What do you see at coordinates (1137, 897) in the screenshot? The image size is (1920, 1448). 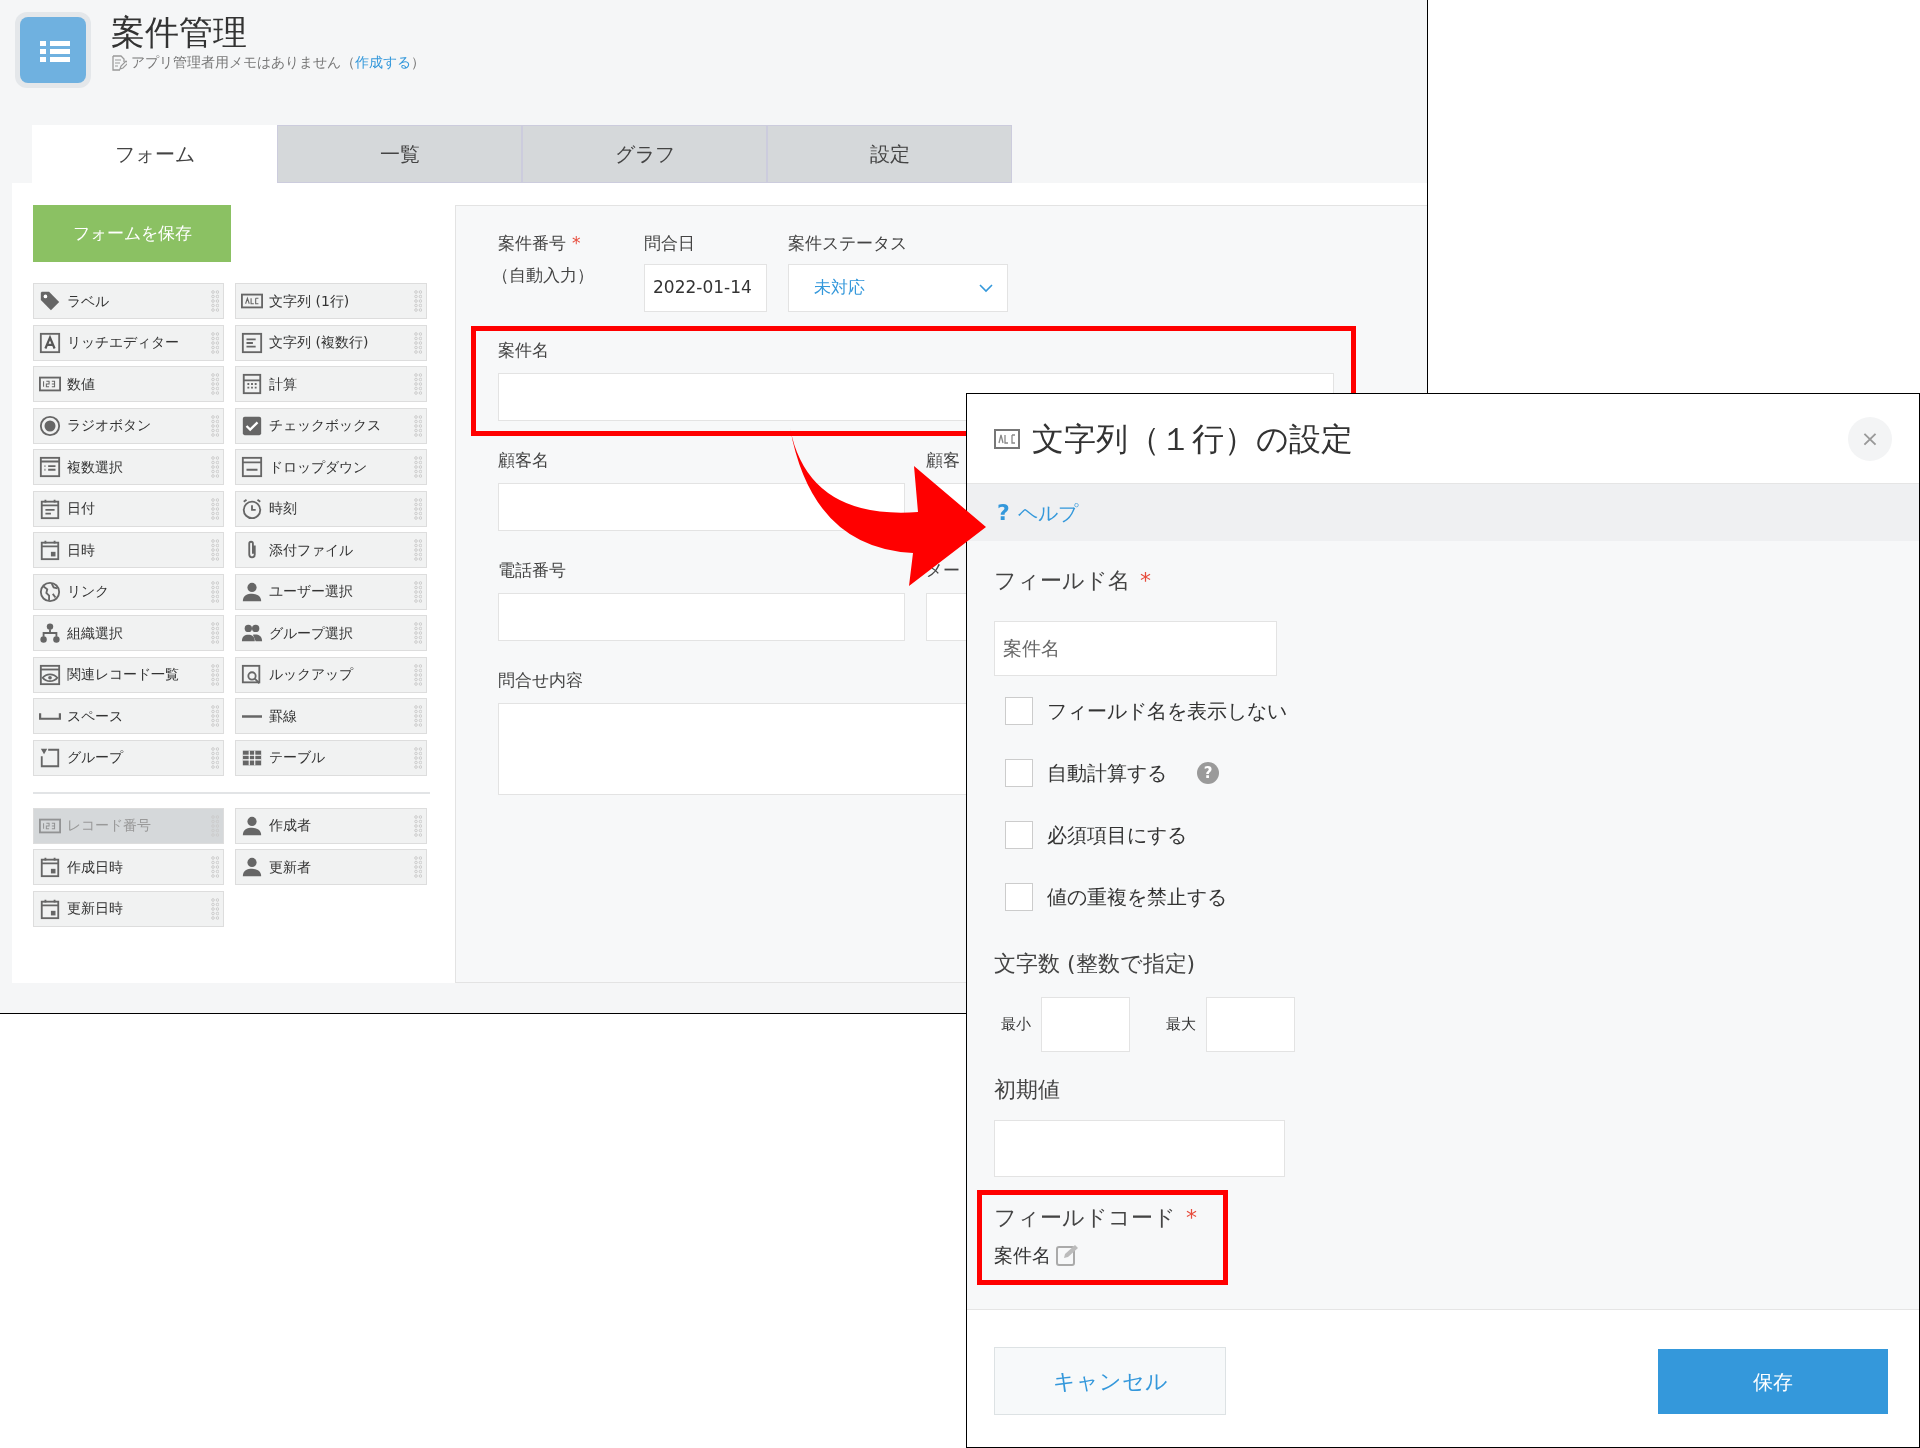 I see `checkbox-label: 値の重複を禁止する` at bounding box center [1137, 897].